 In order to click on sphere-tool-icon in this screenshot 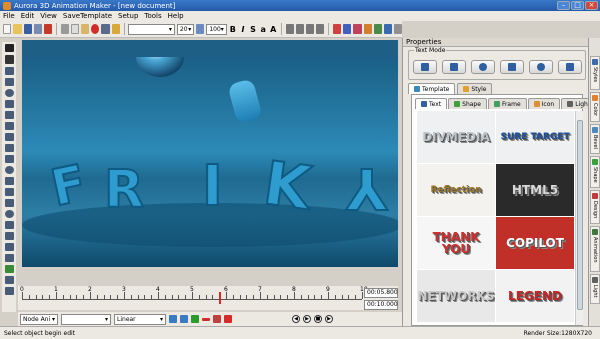, I will do `click(9, 170)`.